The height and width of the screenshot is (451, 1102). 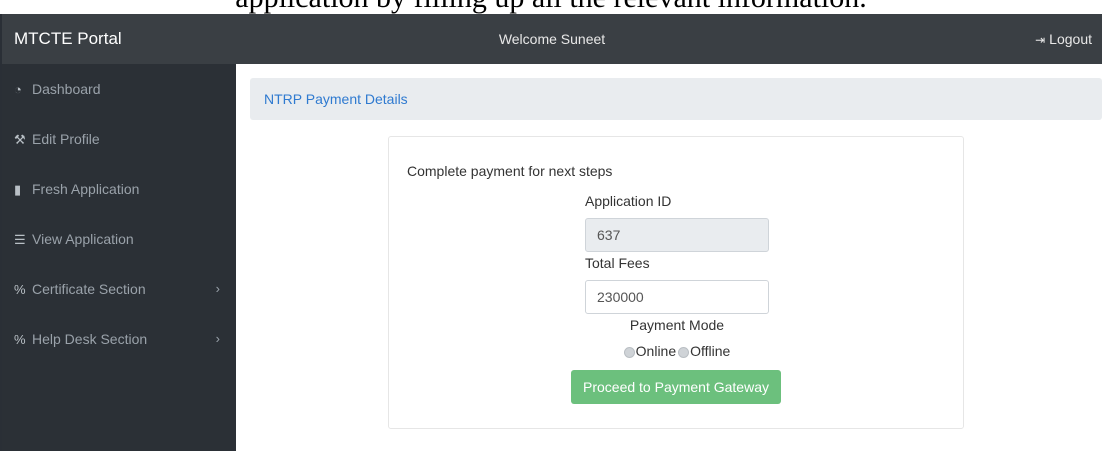 What do you see at coordinates (656, 351) in the screenshot?
I see `radio-online-label: Online` at bounding box center [656, 351].